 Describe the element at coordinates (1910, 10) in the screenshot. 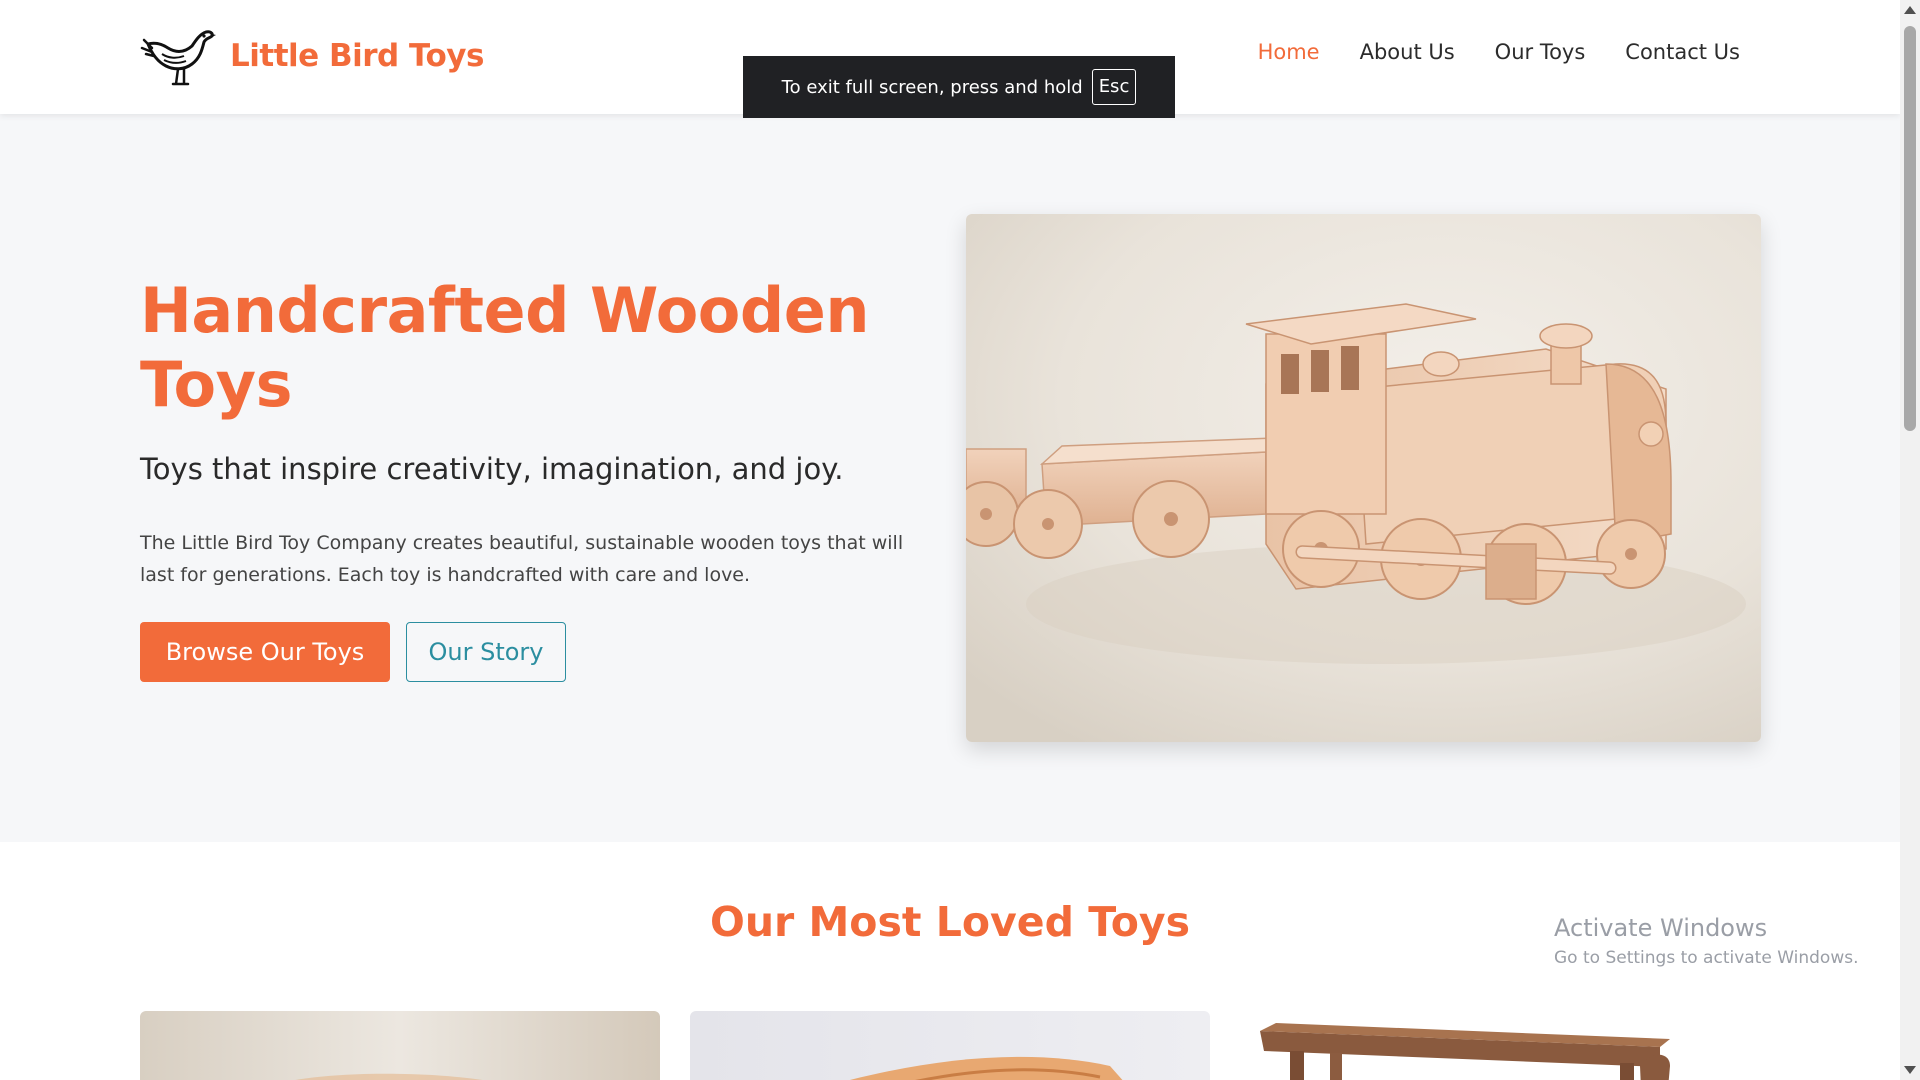

I see `scroll-up-arrow-icon` at that location.